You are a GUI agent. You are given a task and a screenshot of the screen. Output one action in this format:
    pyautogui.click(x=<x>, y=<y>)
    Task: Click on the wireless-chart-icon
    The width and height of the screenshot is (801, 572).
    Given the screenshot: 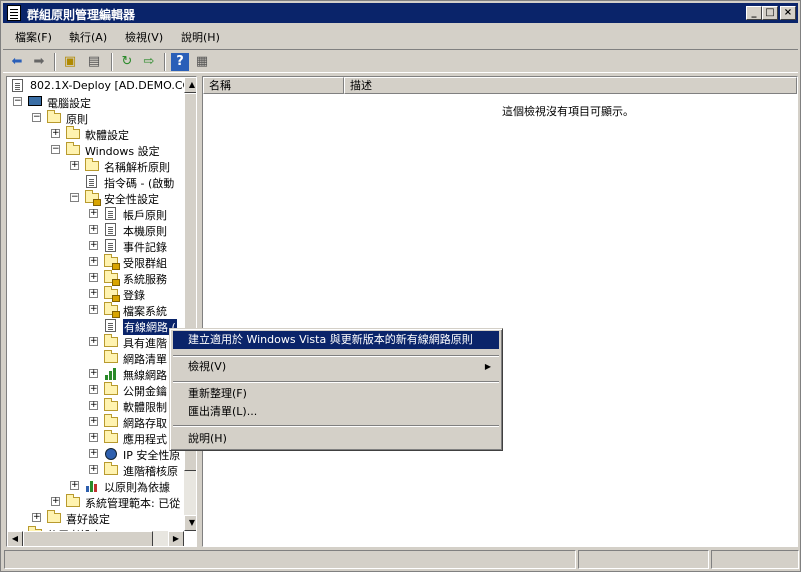 What is the action you would take?
    pyautogui.click(x=111, y=373)
    